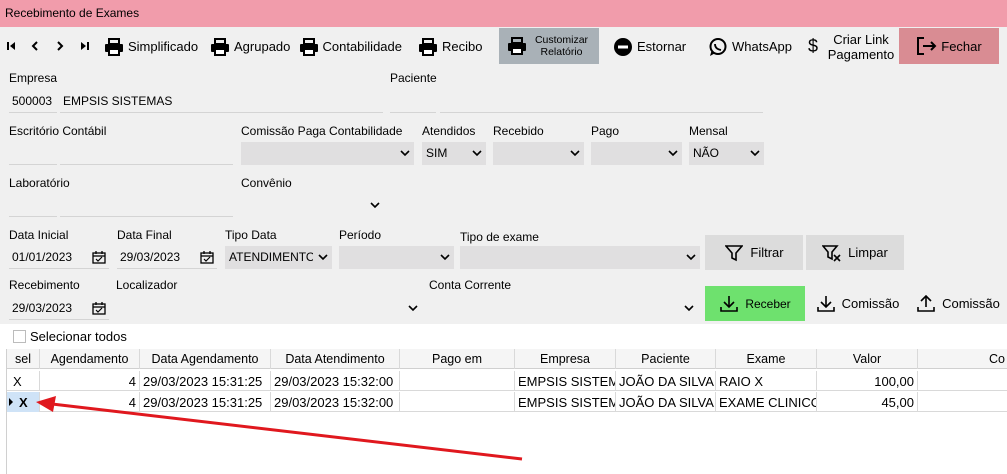 The image size is (1007, 474). What do you see at coordinates (251, 235) in the screenshot?
I see `tipo-data-label: Tipo Data` at bounding box center [251, 235].